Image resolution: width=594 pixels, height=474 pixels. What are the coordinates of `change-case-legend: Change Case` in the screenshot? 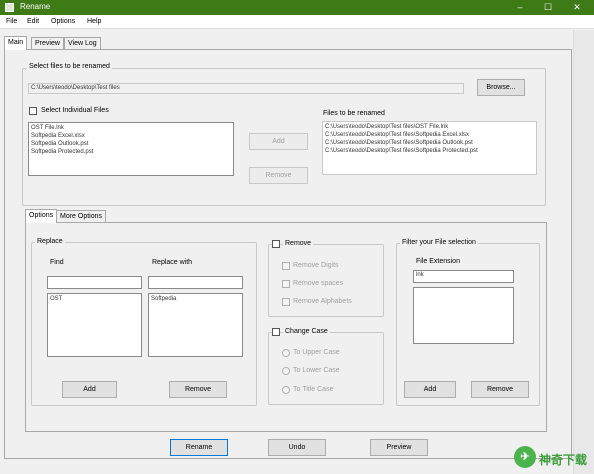 It's located at (306, 331).